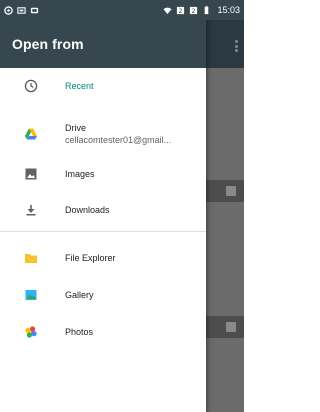  I want to click on wifi-icon, so click(168, 10).